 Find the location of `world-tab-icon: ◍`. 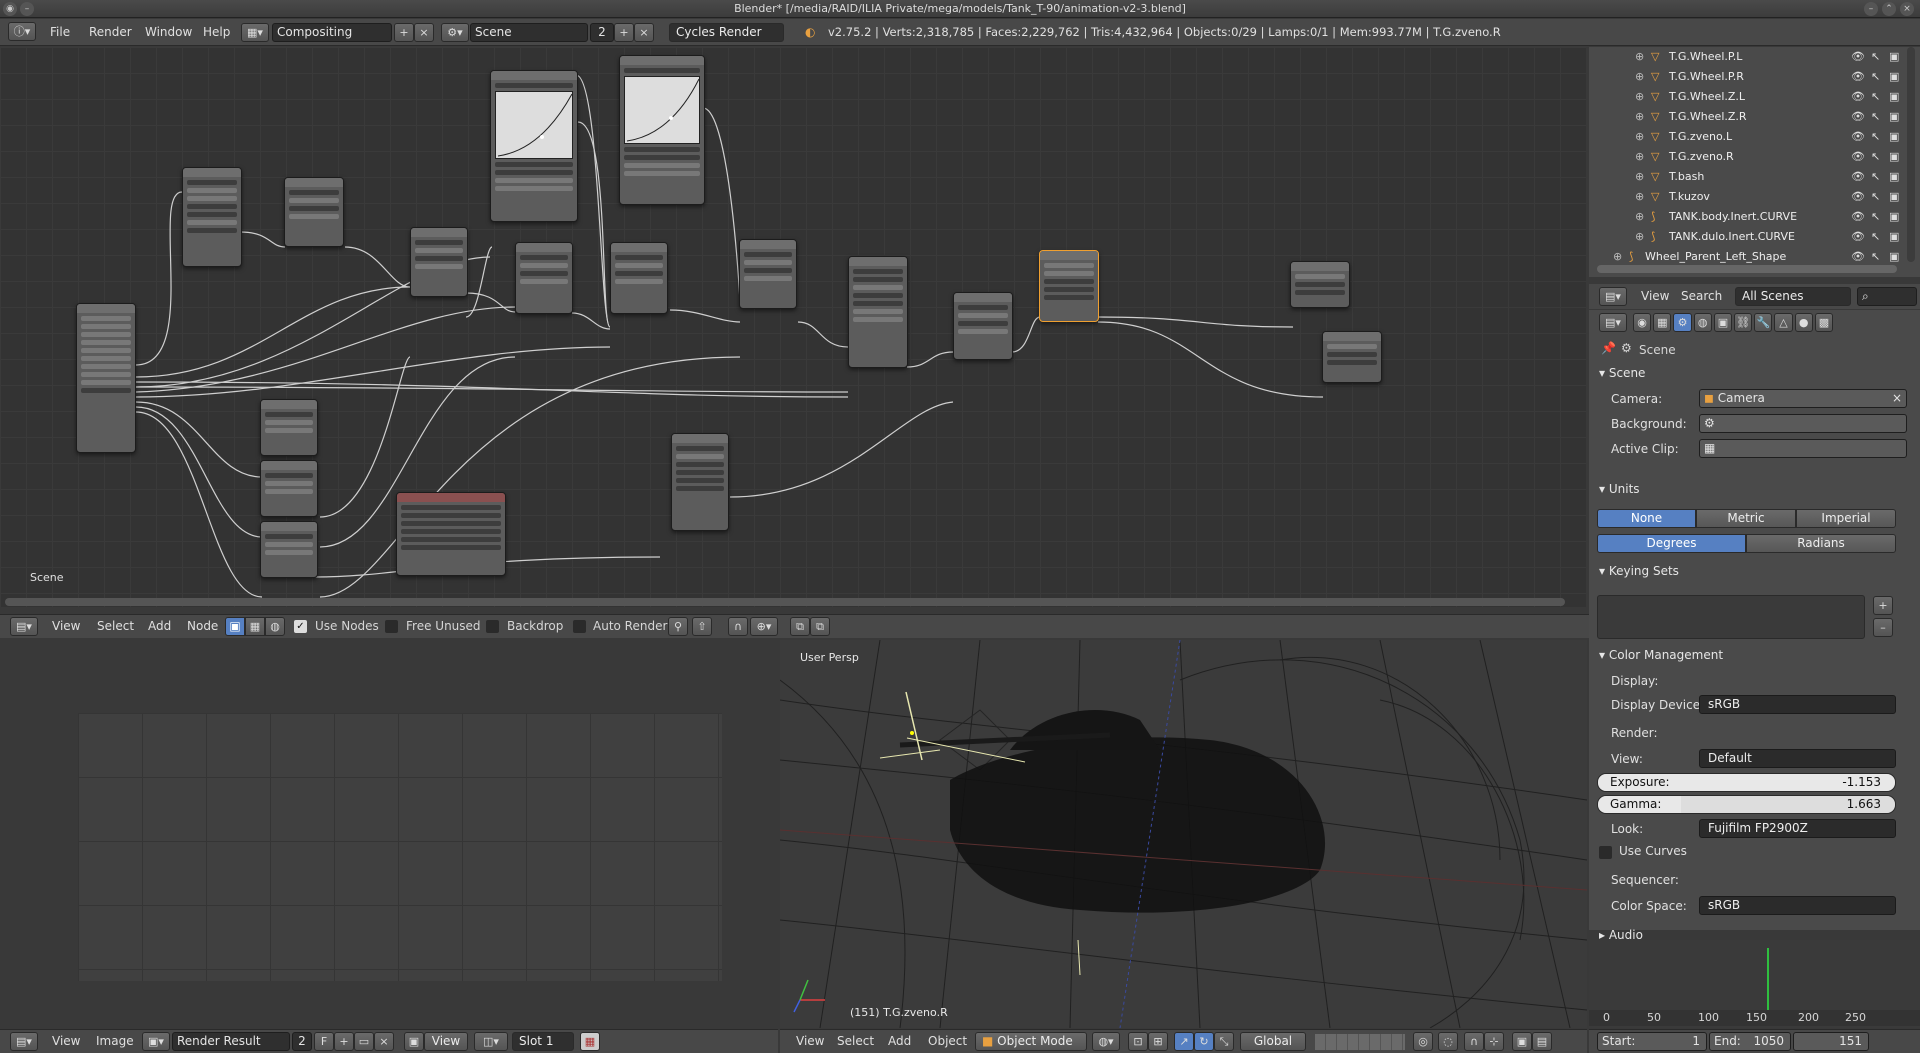

world-tab-icon: ◍ is located at coordinates (1702, 322).